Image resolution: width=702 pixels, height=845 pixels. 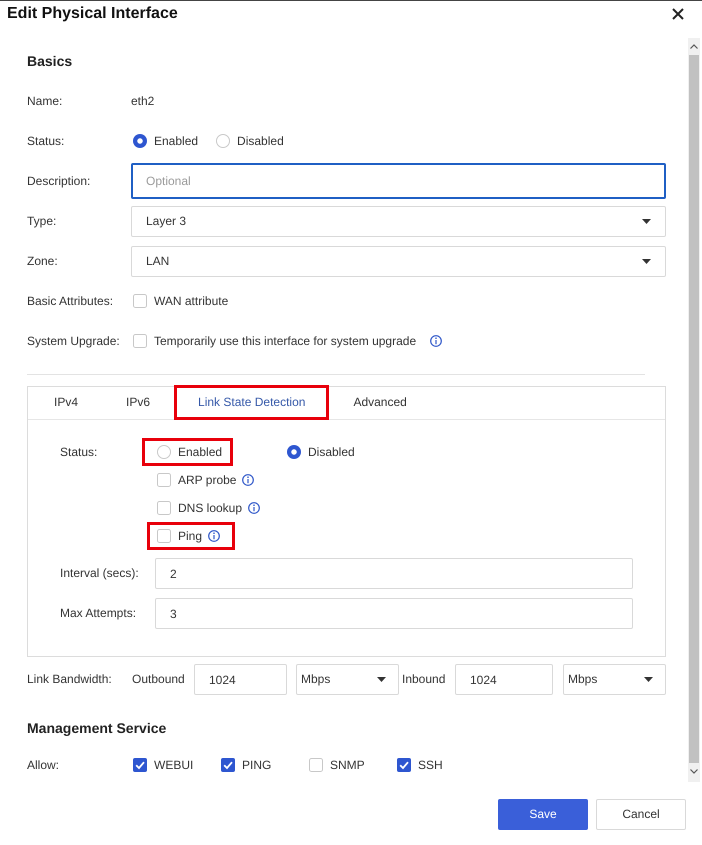 What do you see at coordinates (43, 261) in the screenshot?
I see `field-label: Zone:` at bounding box center [43, 261].